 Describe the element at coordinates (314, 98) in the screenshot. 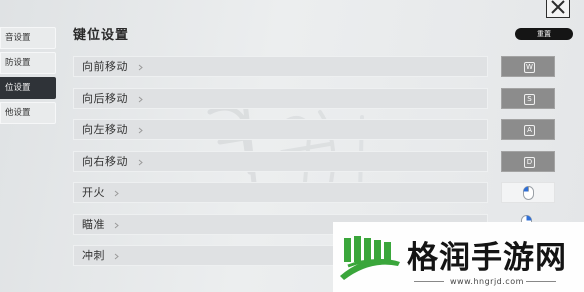

I see `keybind-row-backward: 向后移动 S` at that location.